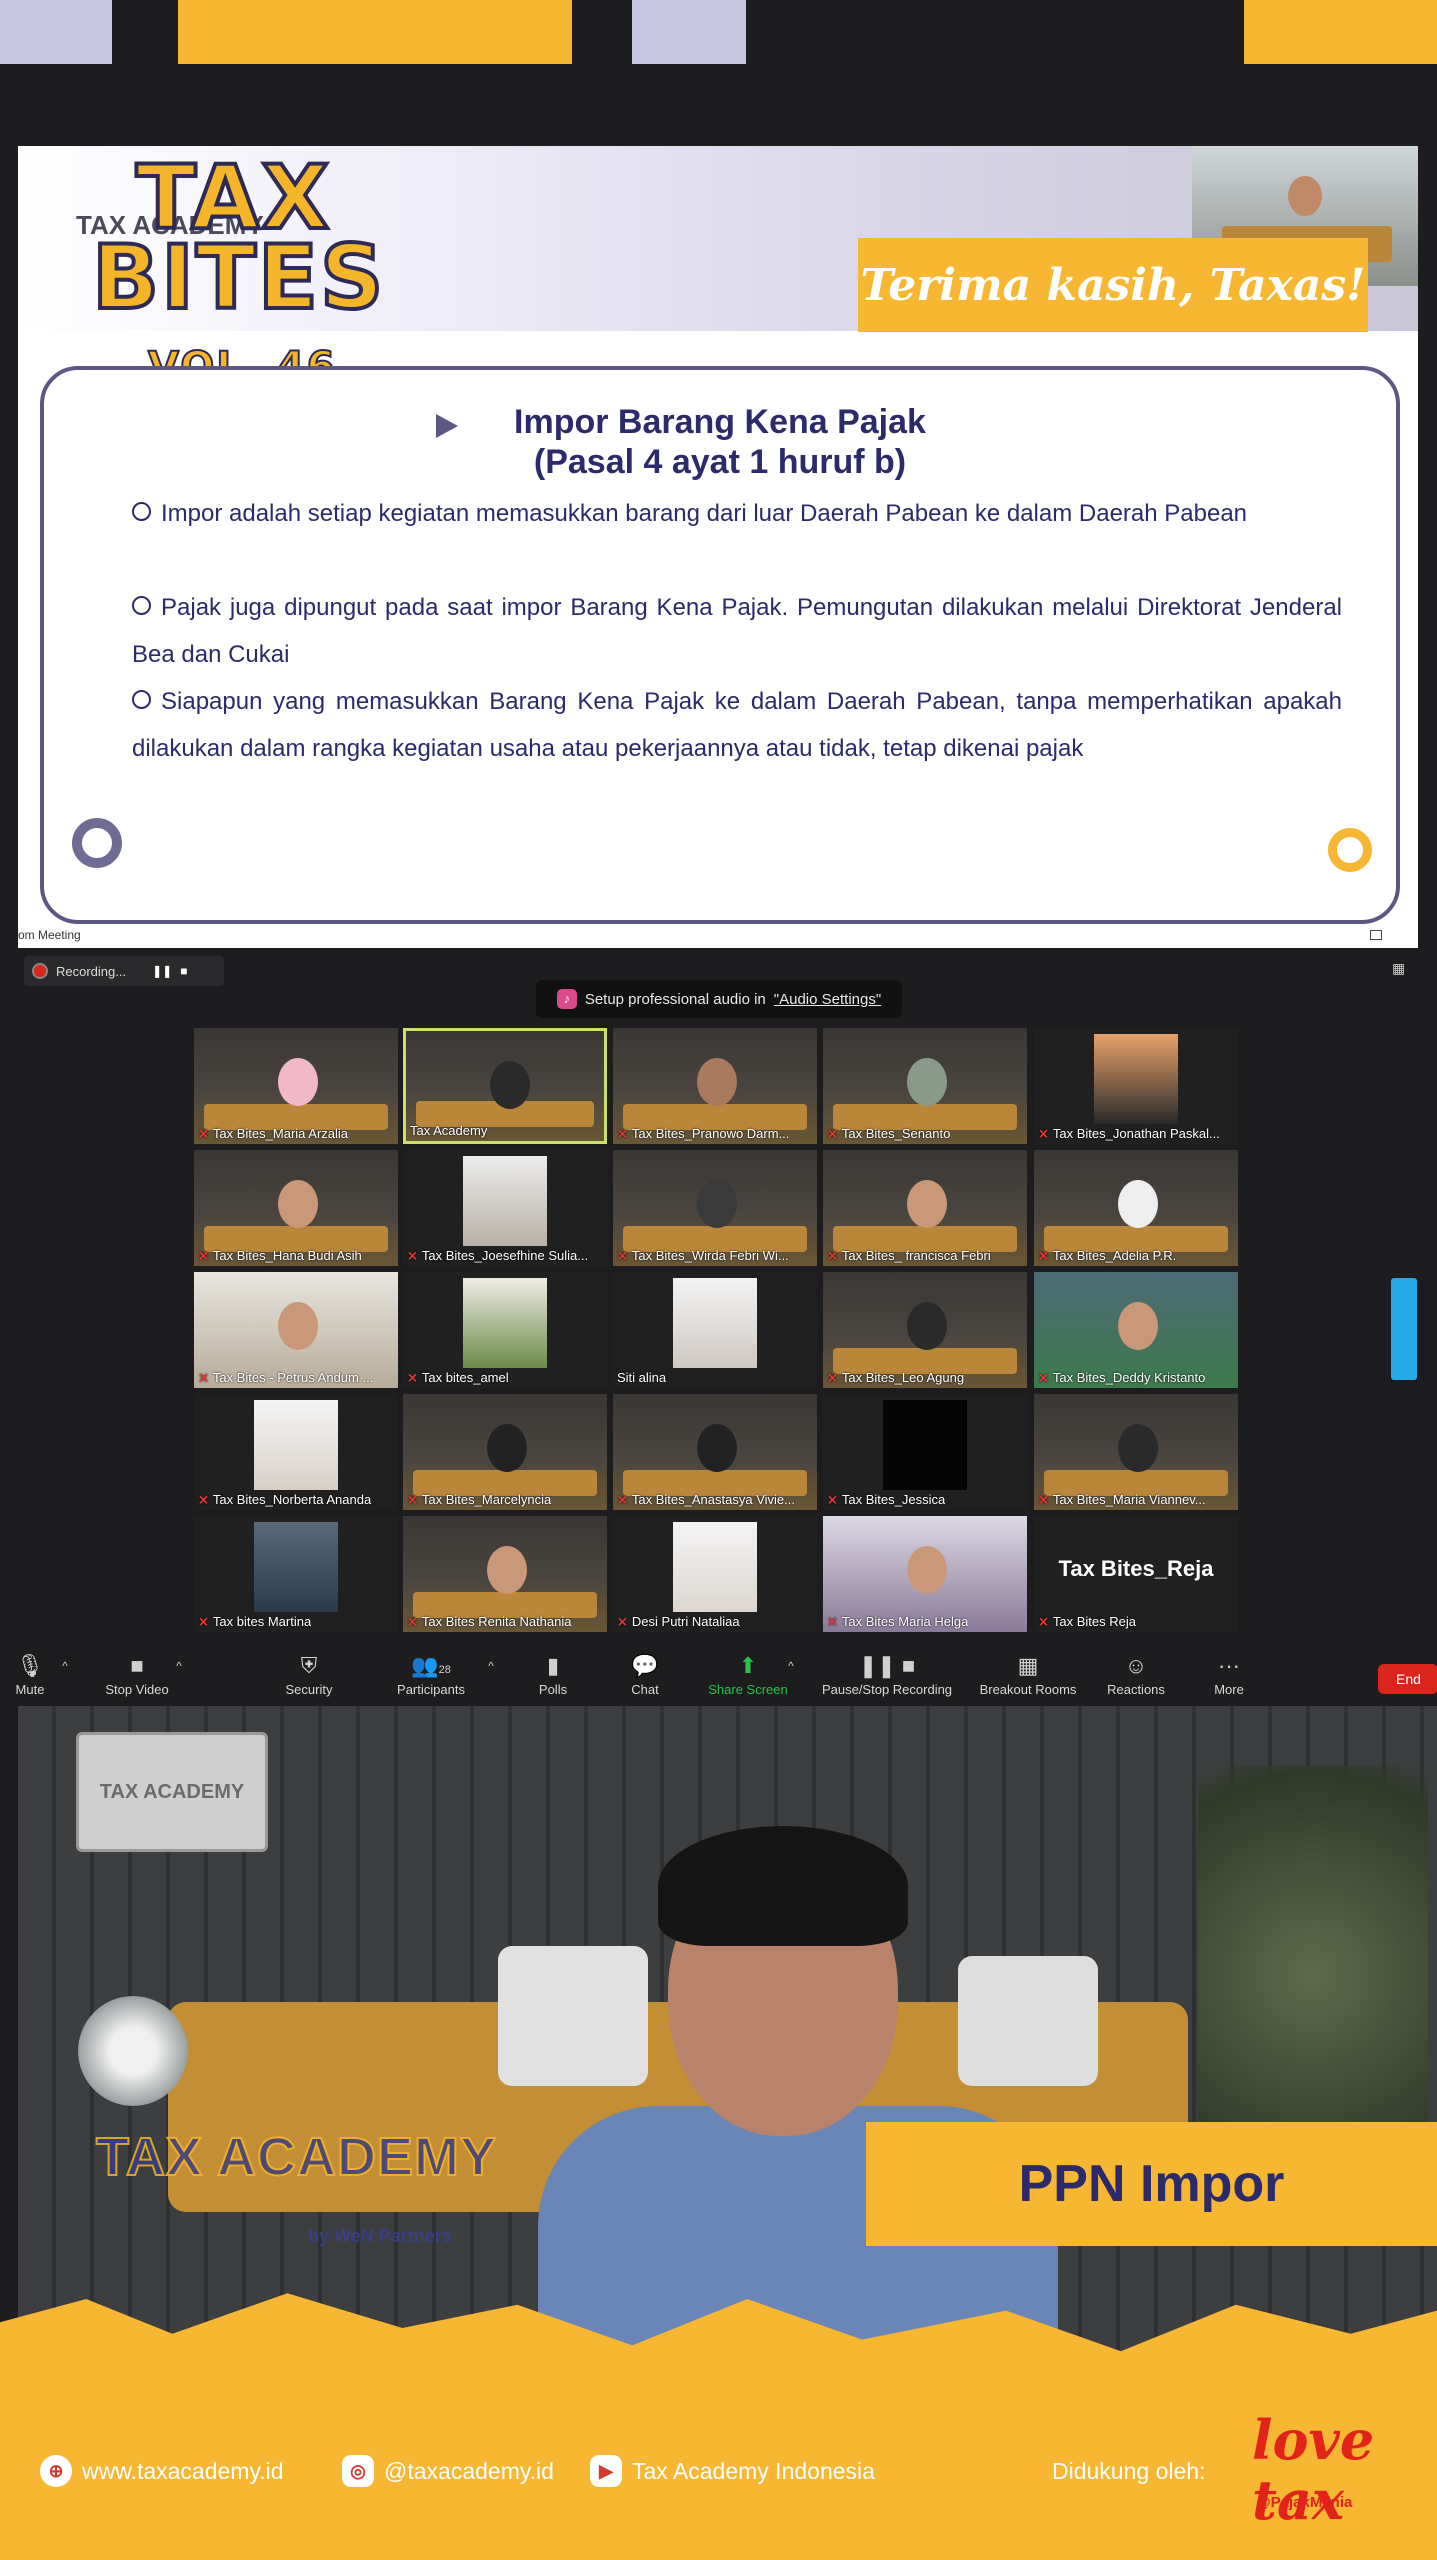  I want to click on participant-tile: ⨯ Tax Bites Renita Nathania, so click(505, 1574).